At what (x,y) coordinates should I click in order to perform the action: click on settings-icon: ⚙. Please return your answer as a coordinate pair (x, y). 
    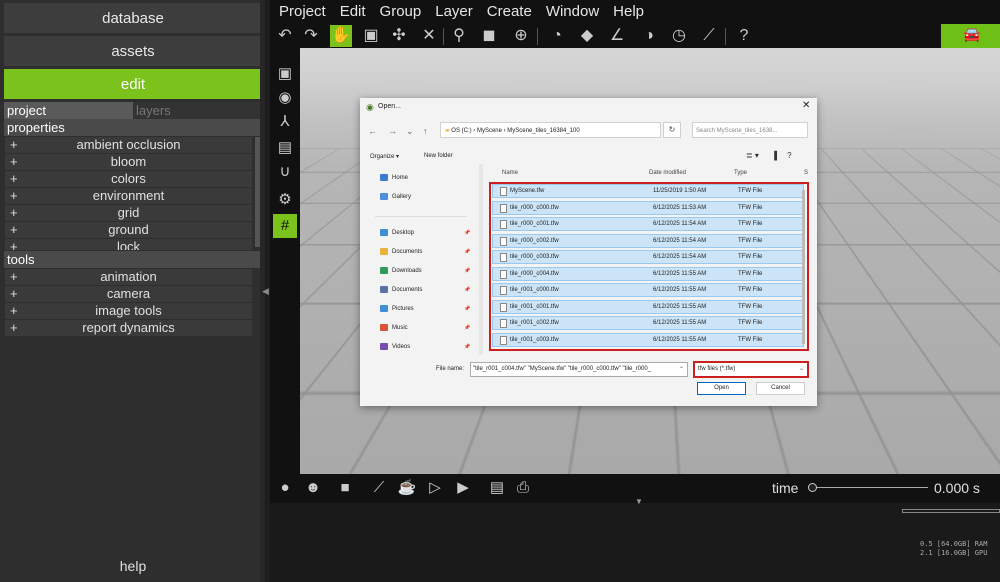
    Looking at the image, I should click on (285, 200).